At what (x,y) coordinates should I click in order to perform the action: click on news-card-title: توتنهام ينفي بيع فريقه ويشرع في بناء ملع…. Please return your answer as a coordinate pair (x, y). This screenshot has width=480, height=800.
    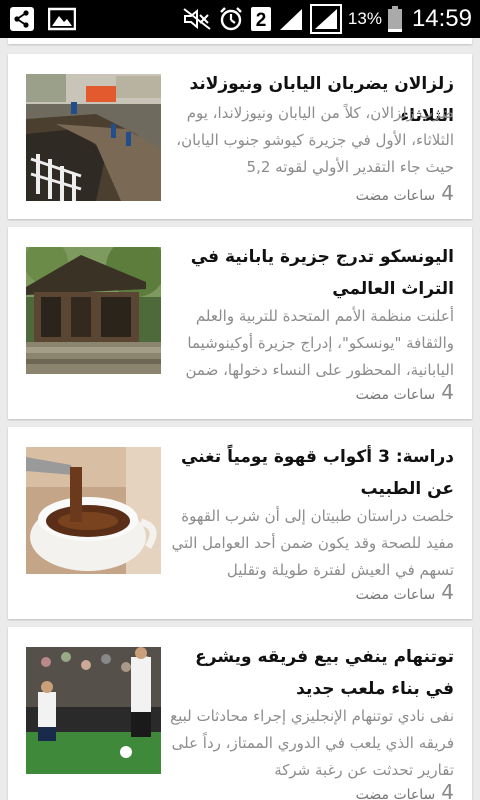
    Looking at the image, I should click on (312, 673).